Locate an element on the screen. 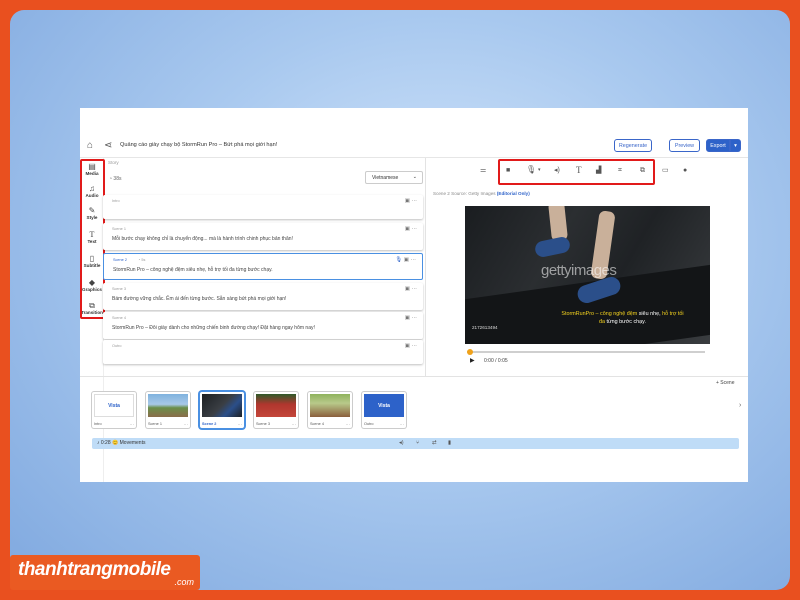  transition-icon: ⧉ is located at coordinates (92, 305).